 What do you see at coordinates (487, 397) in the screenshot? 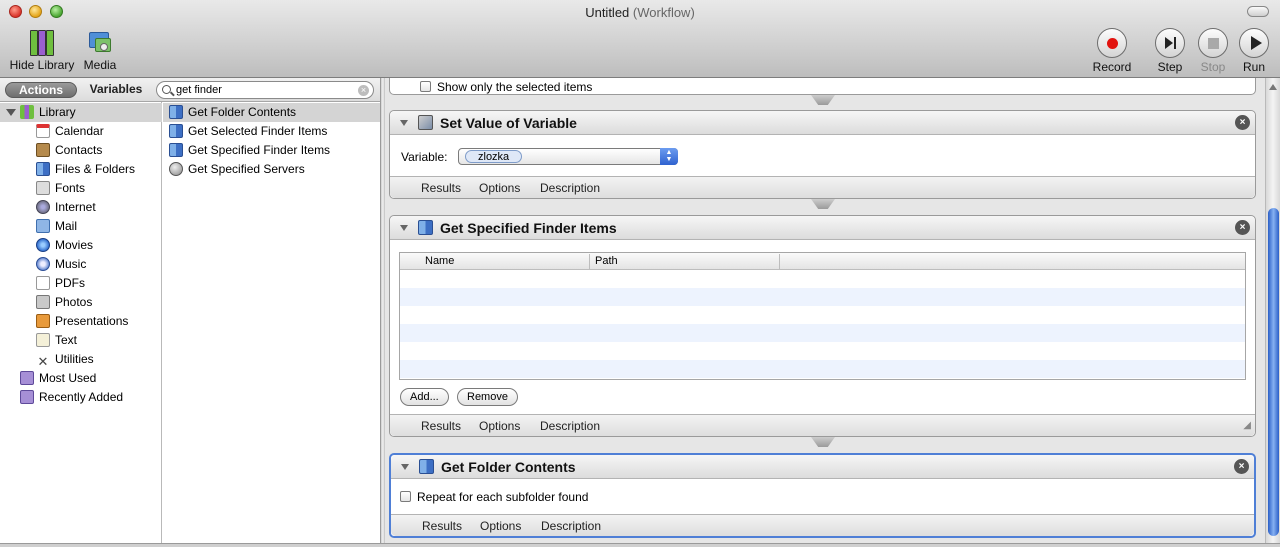
I see `remove-item-button: Remove` at bounding box center [487, 397].